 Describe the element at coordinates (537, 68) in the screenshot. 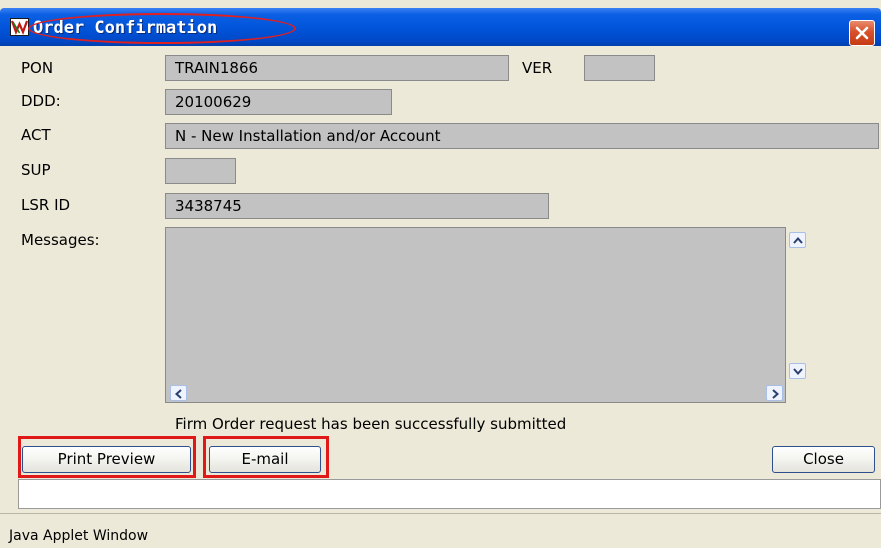

I see `ver-label: VER` at that location.